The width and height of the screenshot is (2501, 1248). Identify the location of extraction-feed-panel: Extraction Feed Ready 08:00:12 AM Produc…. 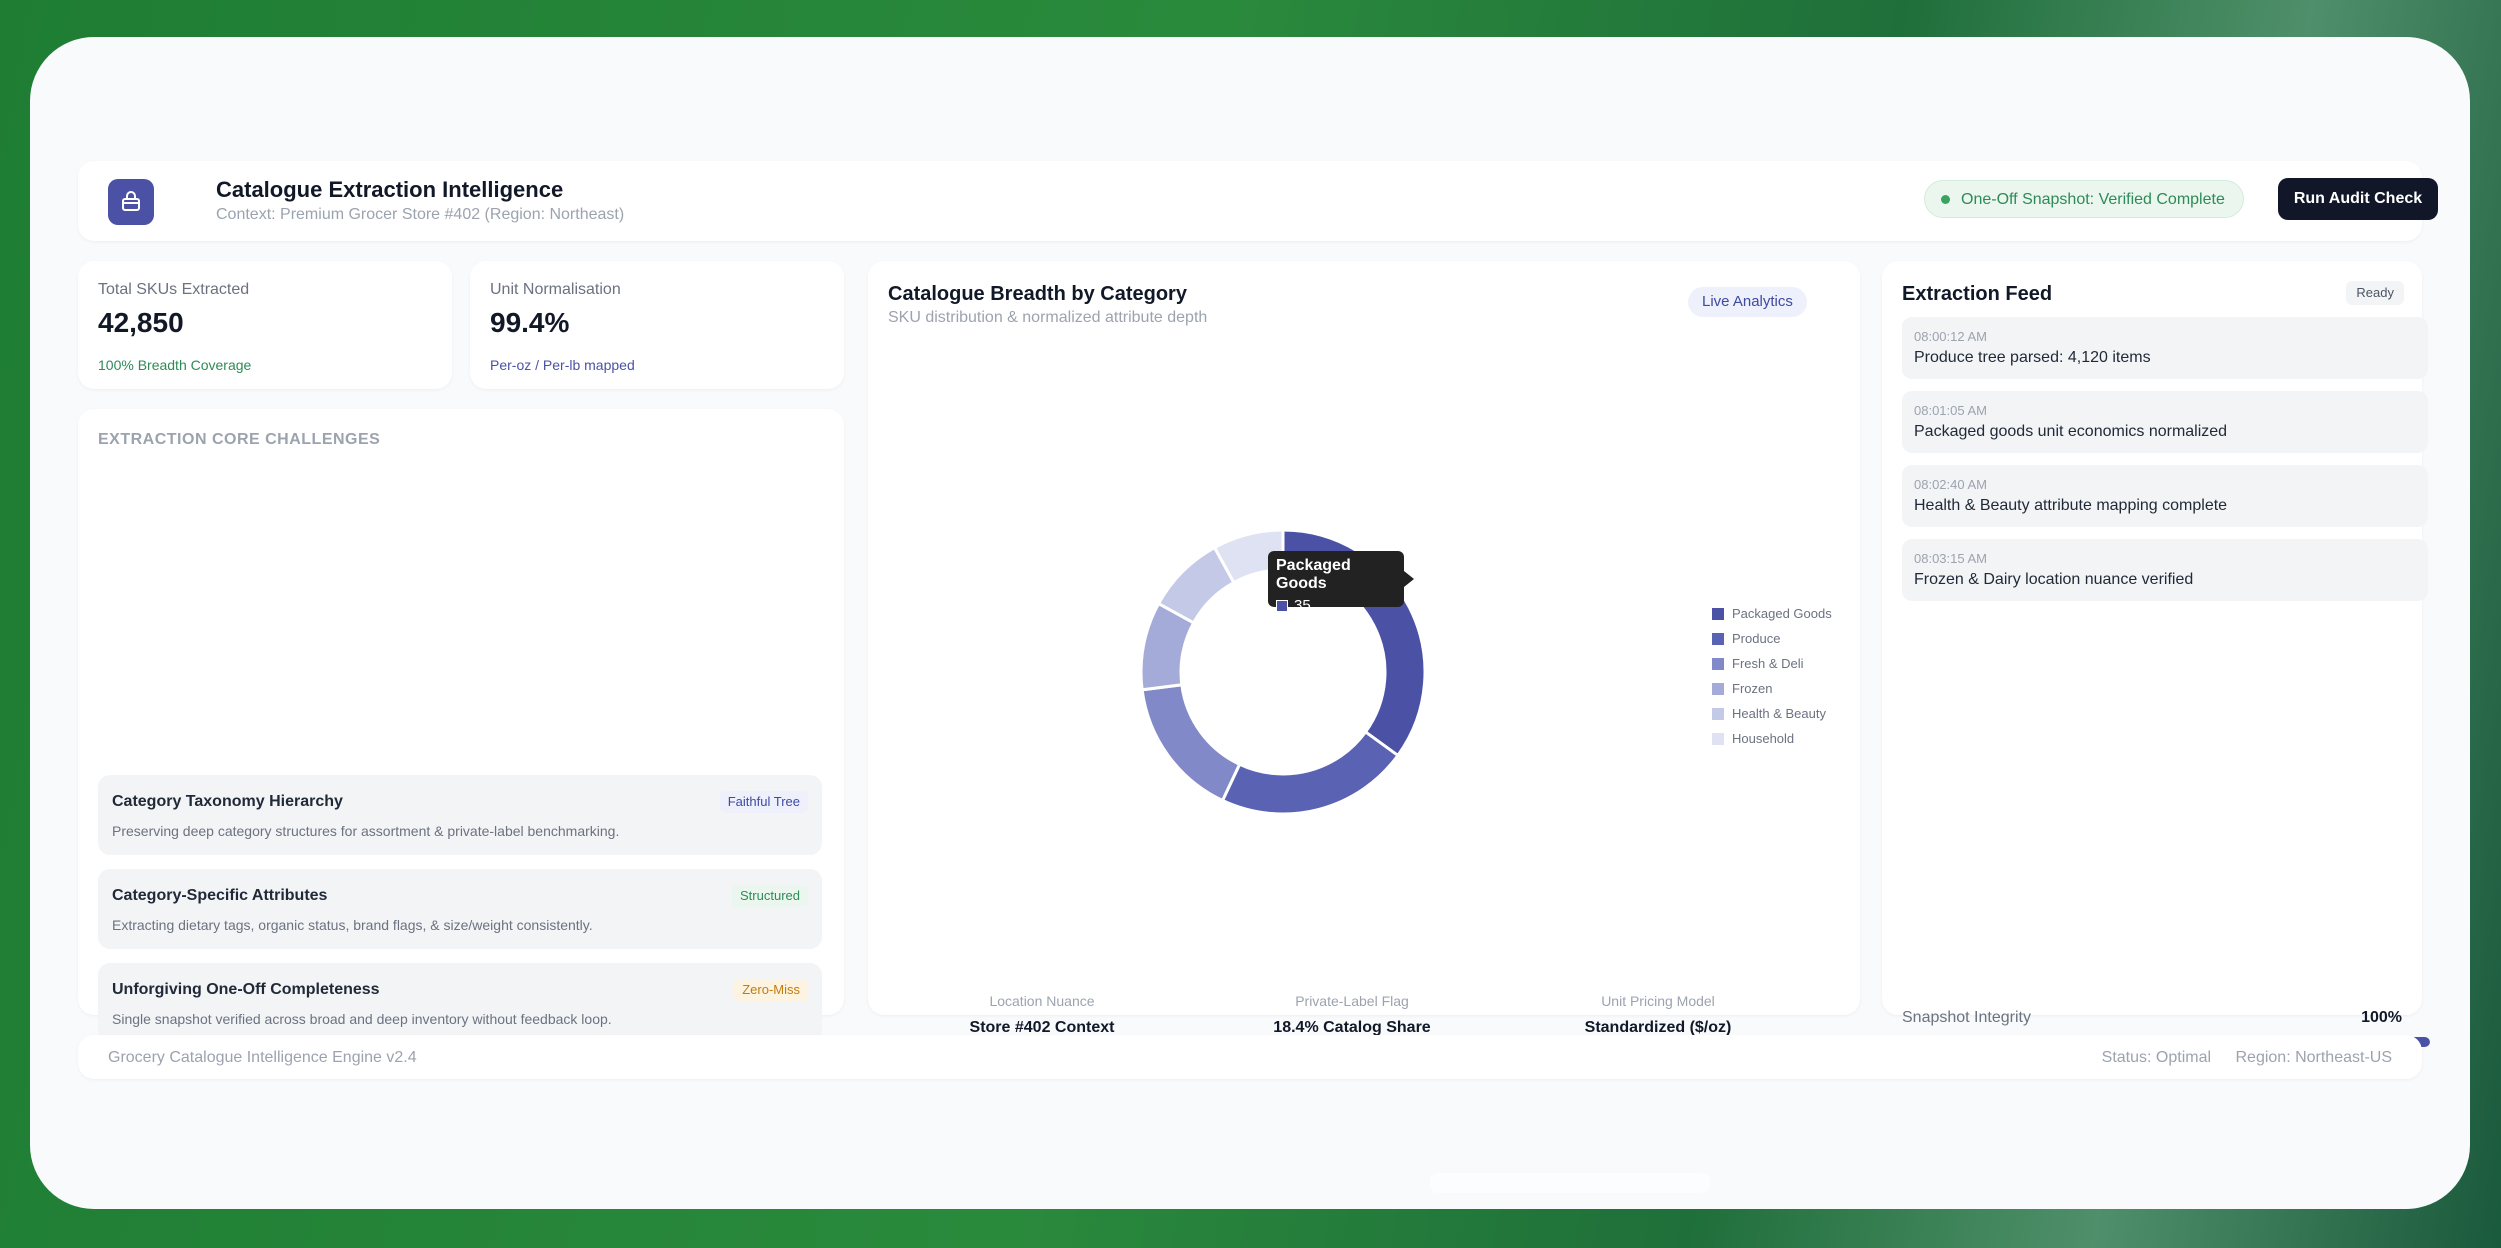
(2156, 654).